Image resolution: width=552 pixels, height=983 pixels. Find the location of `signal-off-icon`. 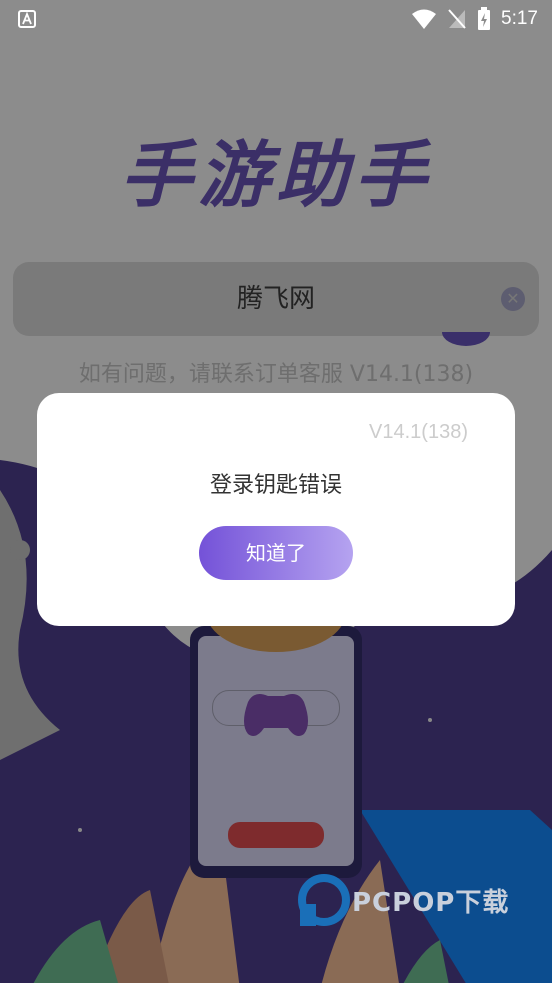

signal-off-icon is located at coordinates (457, 19).